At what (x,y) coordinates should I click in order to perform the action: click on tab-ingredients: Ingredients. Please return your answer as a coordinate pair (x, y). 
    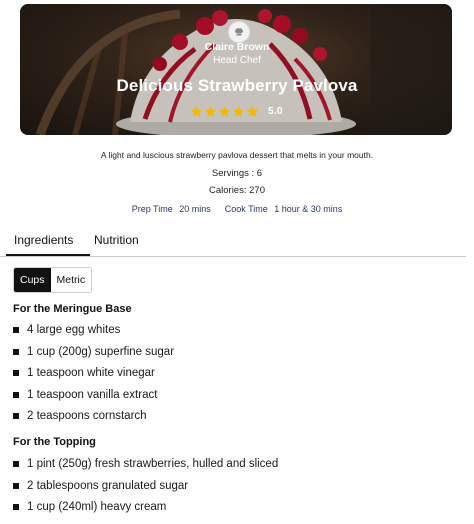
    Looking at the image, I should click on (43, 240).